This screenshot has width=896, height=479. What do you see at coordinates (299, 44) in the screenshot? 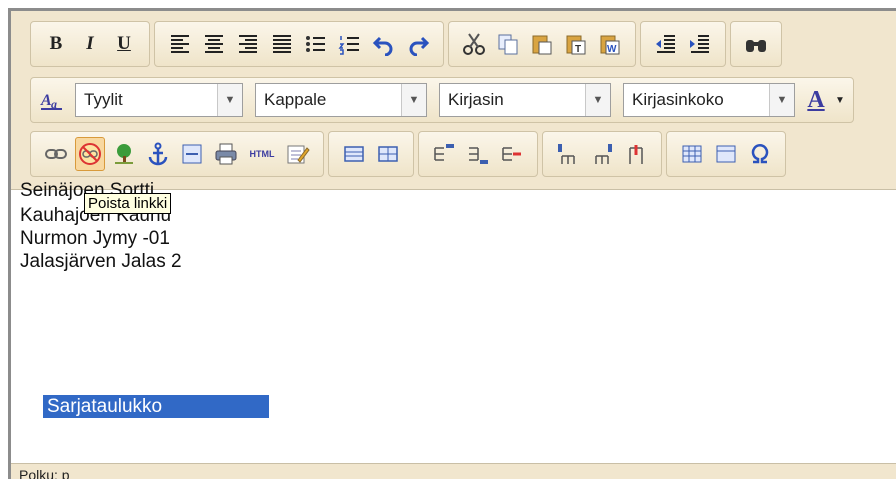
I see `align-group` at bounding box center [299, 44].